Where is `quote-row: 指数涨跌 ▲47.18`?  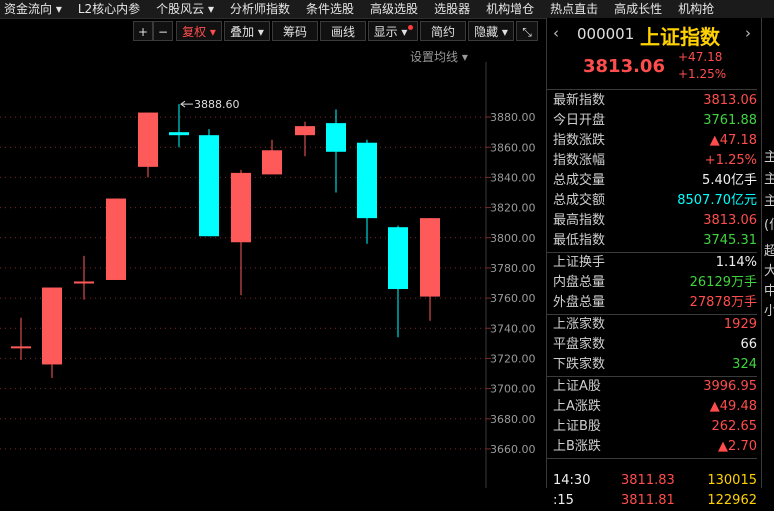 quote-row: 指数涨跌 ▲47.18 is located at coordinates (654, 141).